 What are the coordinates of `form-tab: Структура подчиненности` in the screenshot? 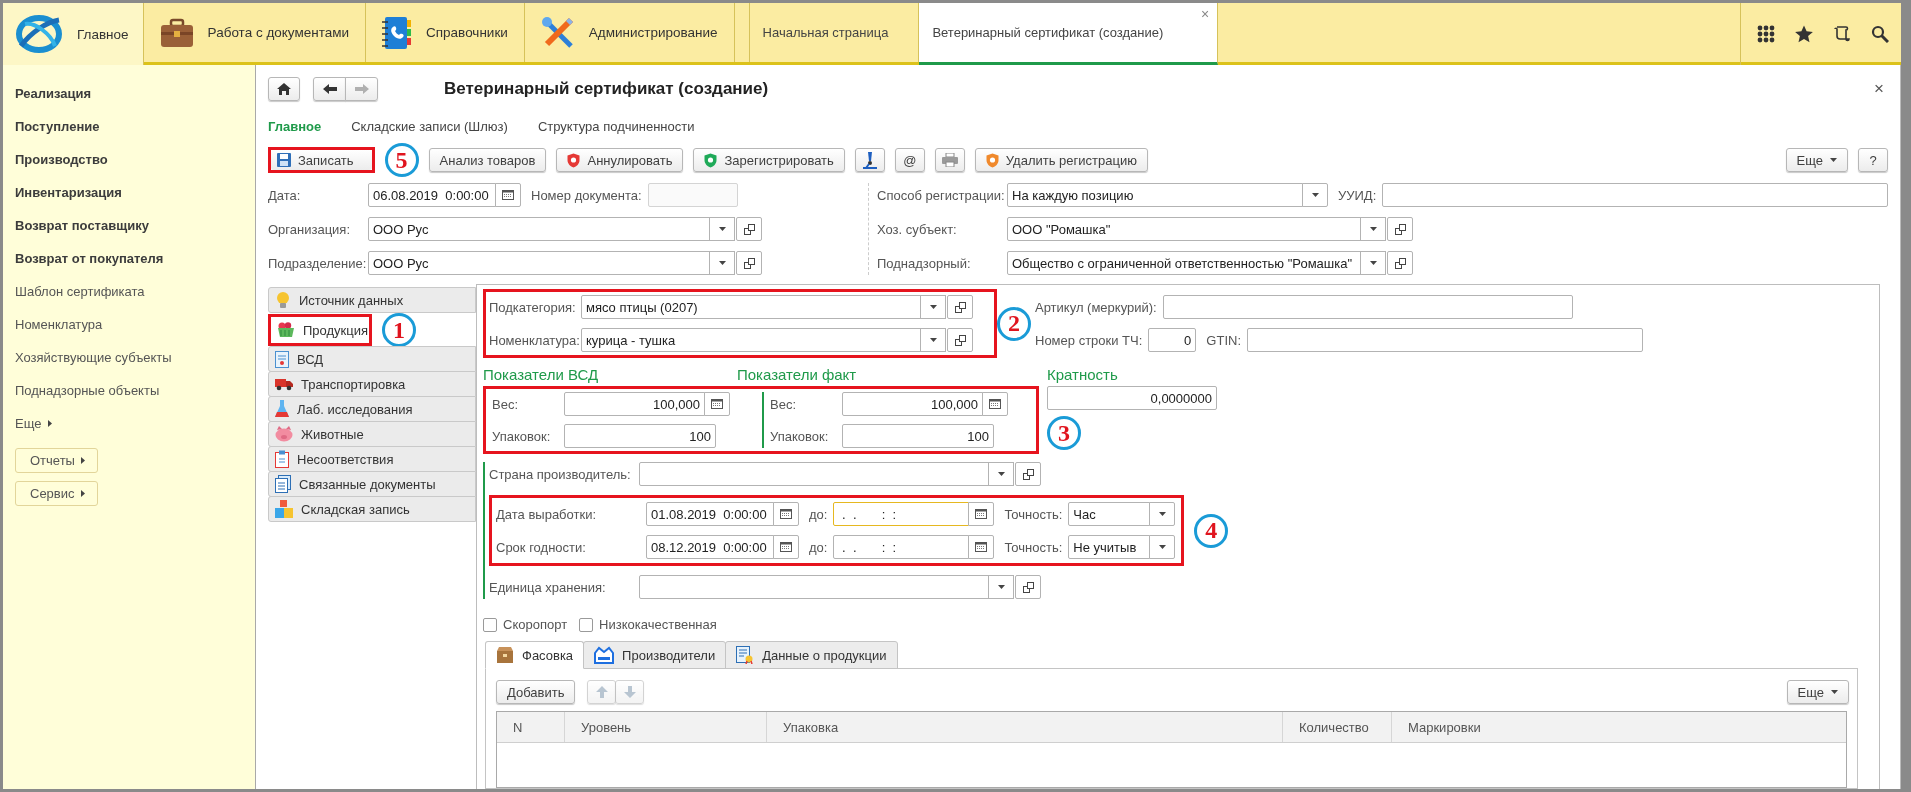 It's located at (616, 126).